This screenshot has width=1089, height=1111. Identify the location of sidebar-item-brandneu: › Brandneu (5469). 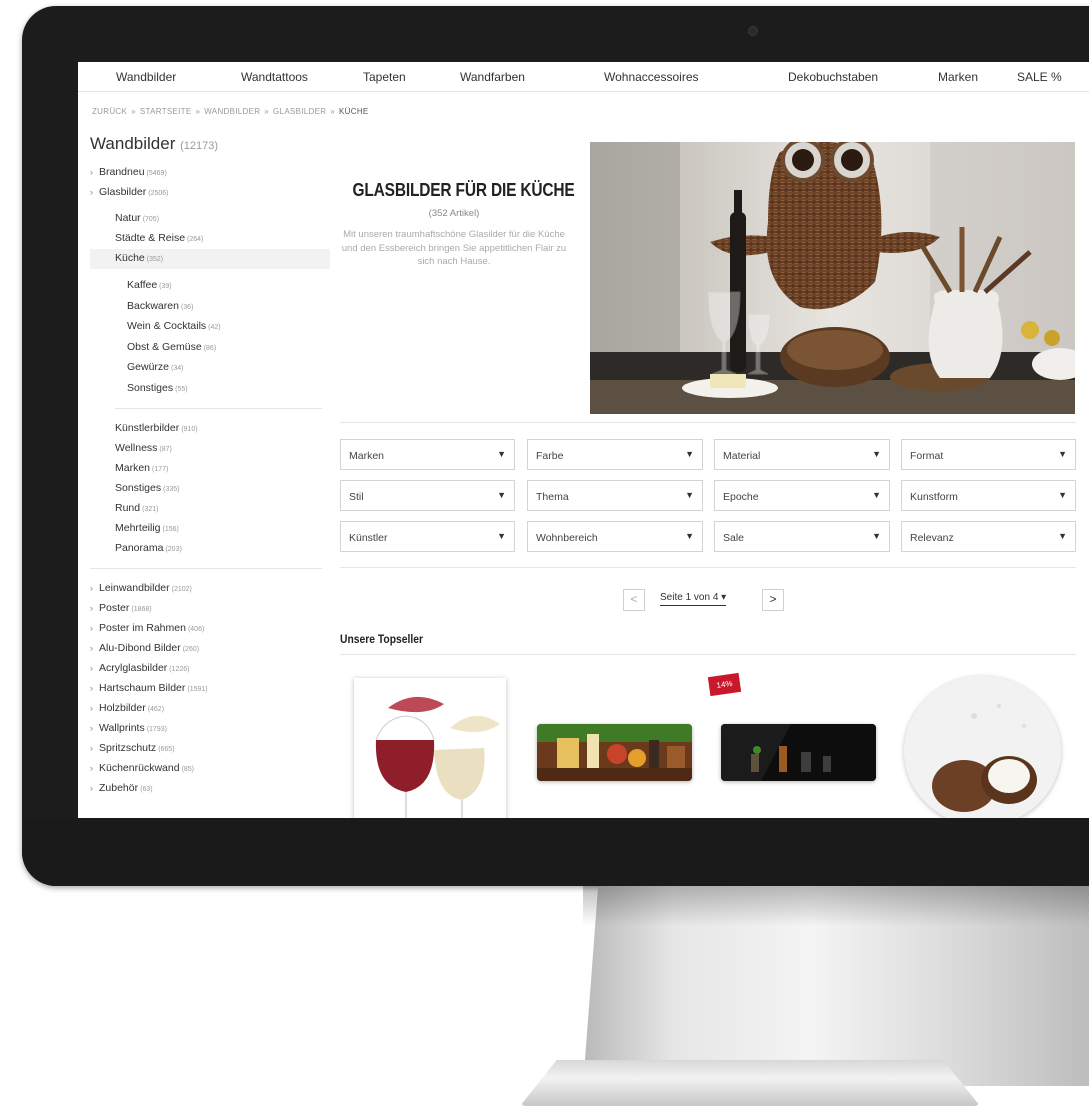
(210, 173).